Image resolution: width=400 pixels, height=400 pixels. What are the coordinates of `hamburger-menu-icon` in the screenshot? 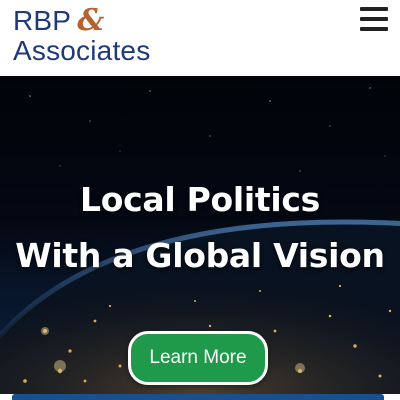 It's located at (374, 19).